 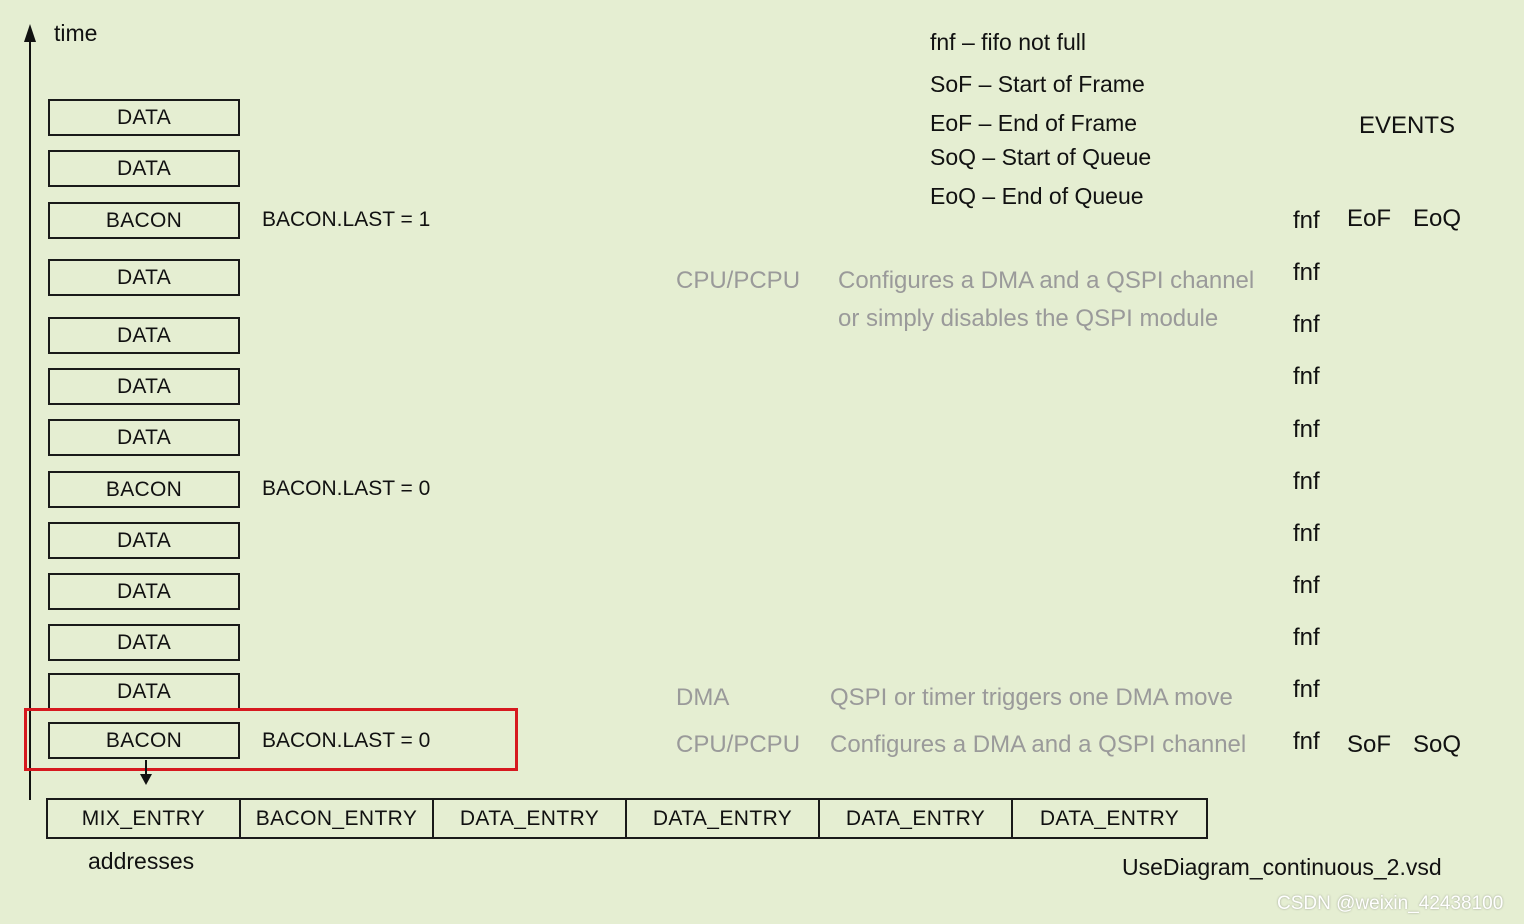 I want to click on legend-item: SoQ – Start of Queue, so click(x=1041, y=157).